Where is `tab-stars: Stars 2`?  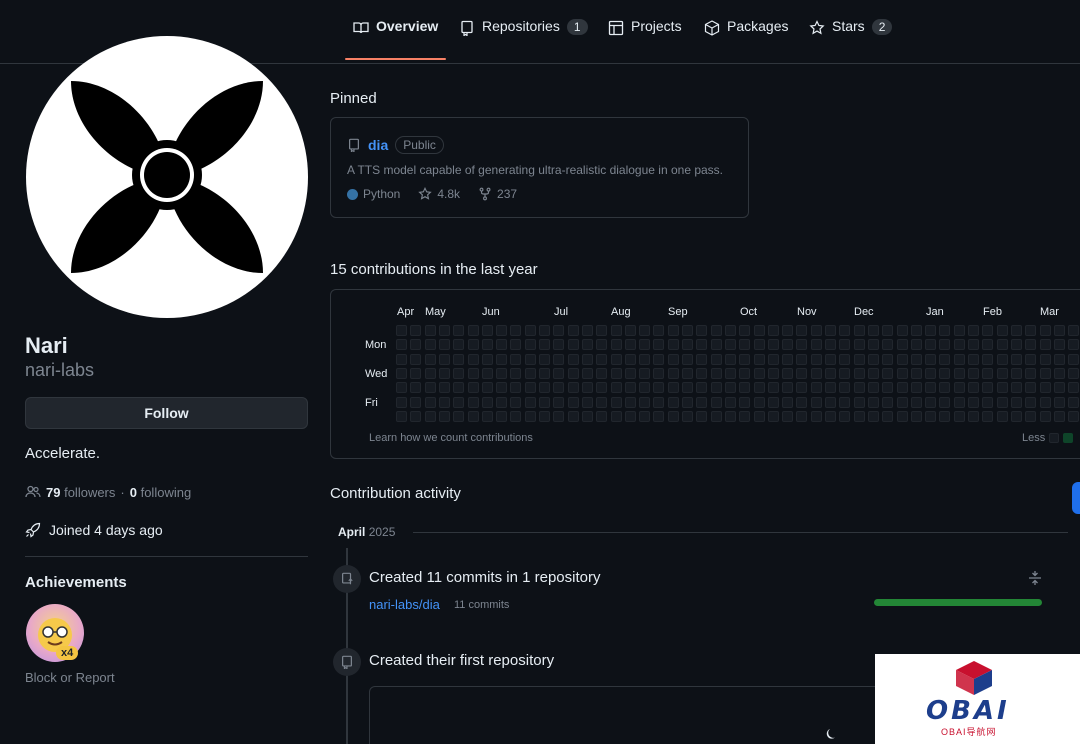 tab-stars: Stars 2 is located at coordinates (851, 40).